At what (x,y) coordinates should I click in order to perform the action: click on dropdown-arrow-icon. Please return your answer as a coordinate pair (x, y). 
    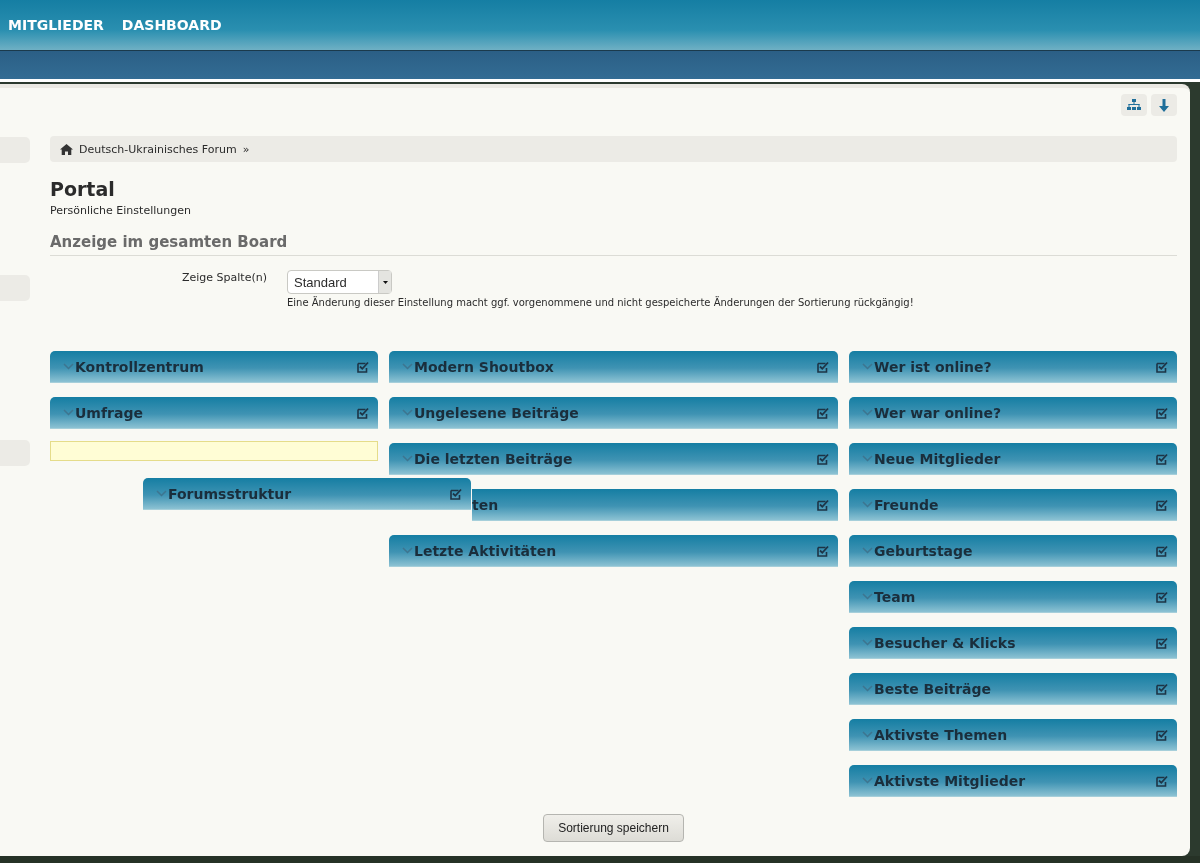
    Looking at the image, I should click on (385, 282).